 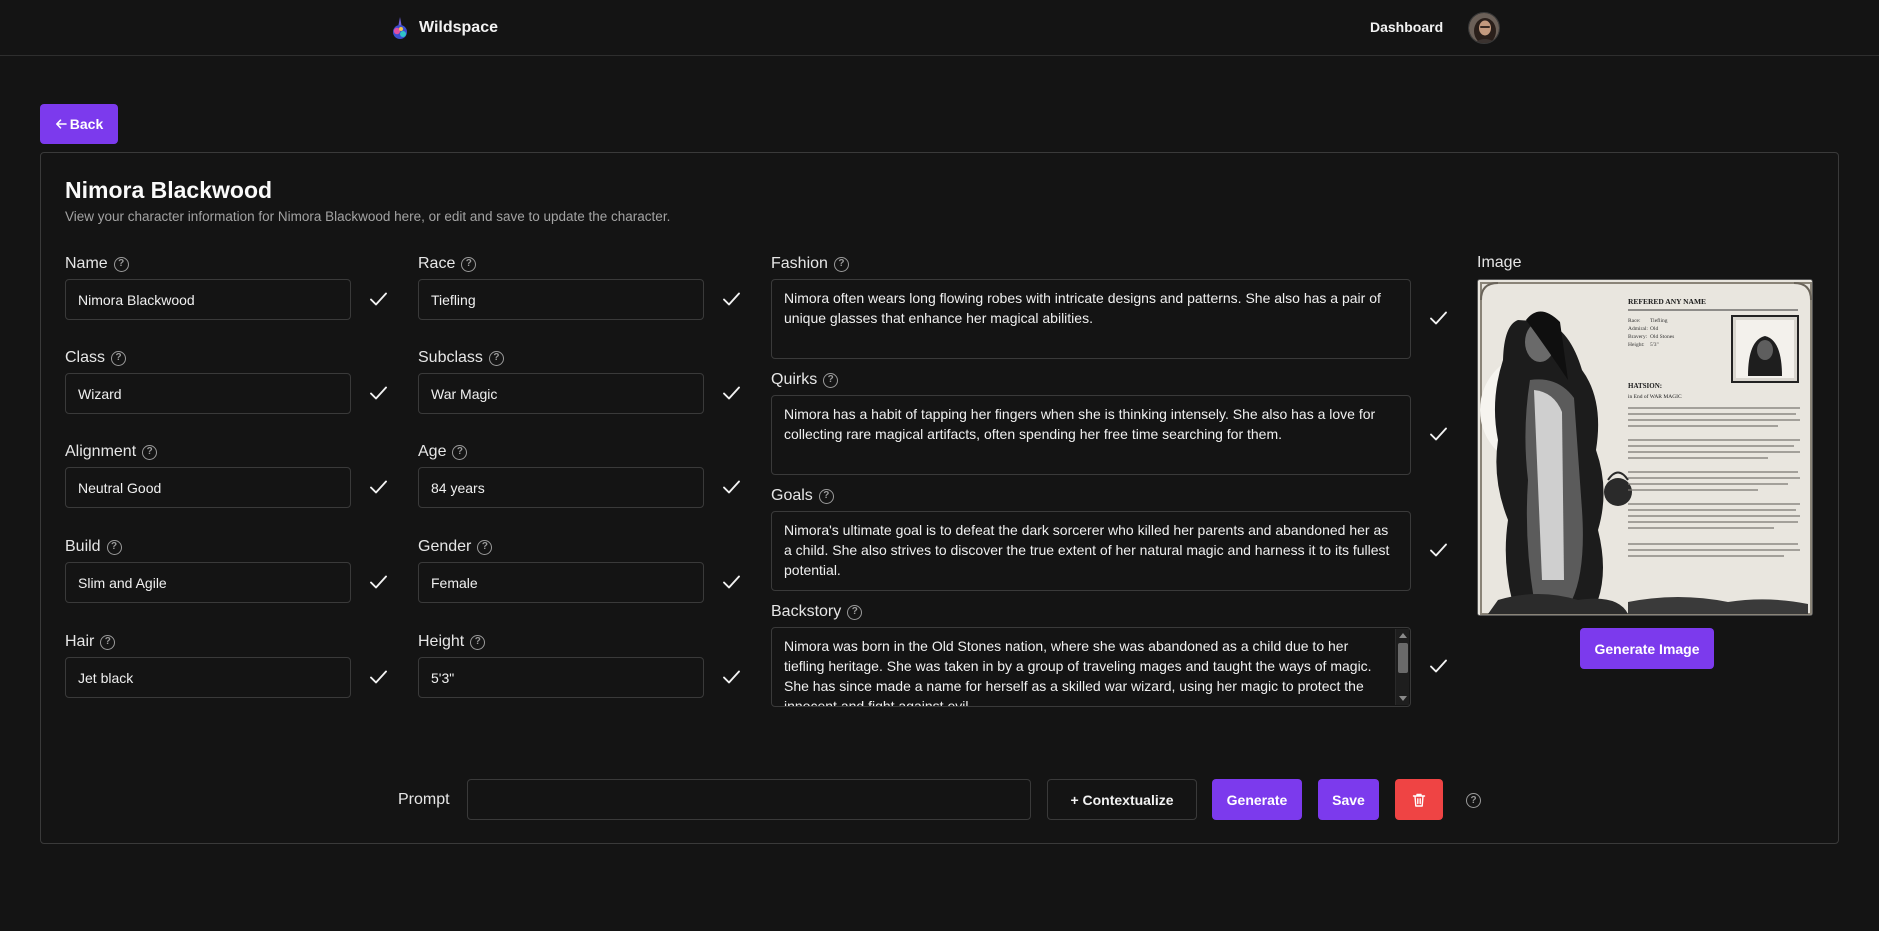 I want to click on top-navbar: Wildspace Dashboard, so click(x=939, y=28).